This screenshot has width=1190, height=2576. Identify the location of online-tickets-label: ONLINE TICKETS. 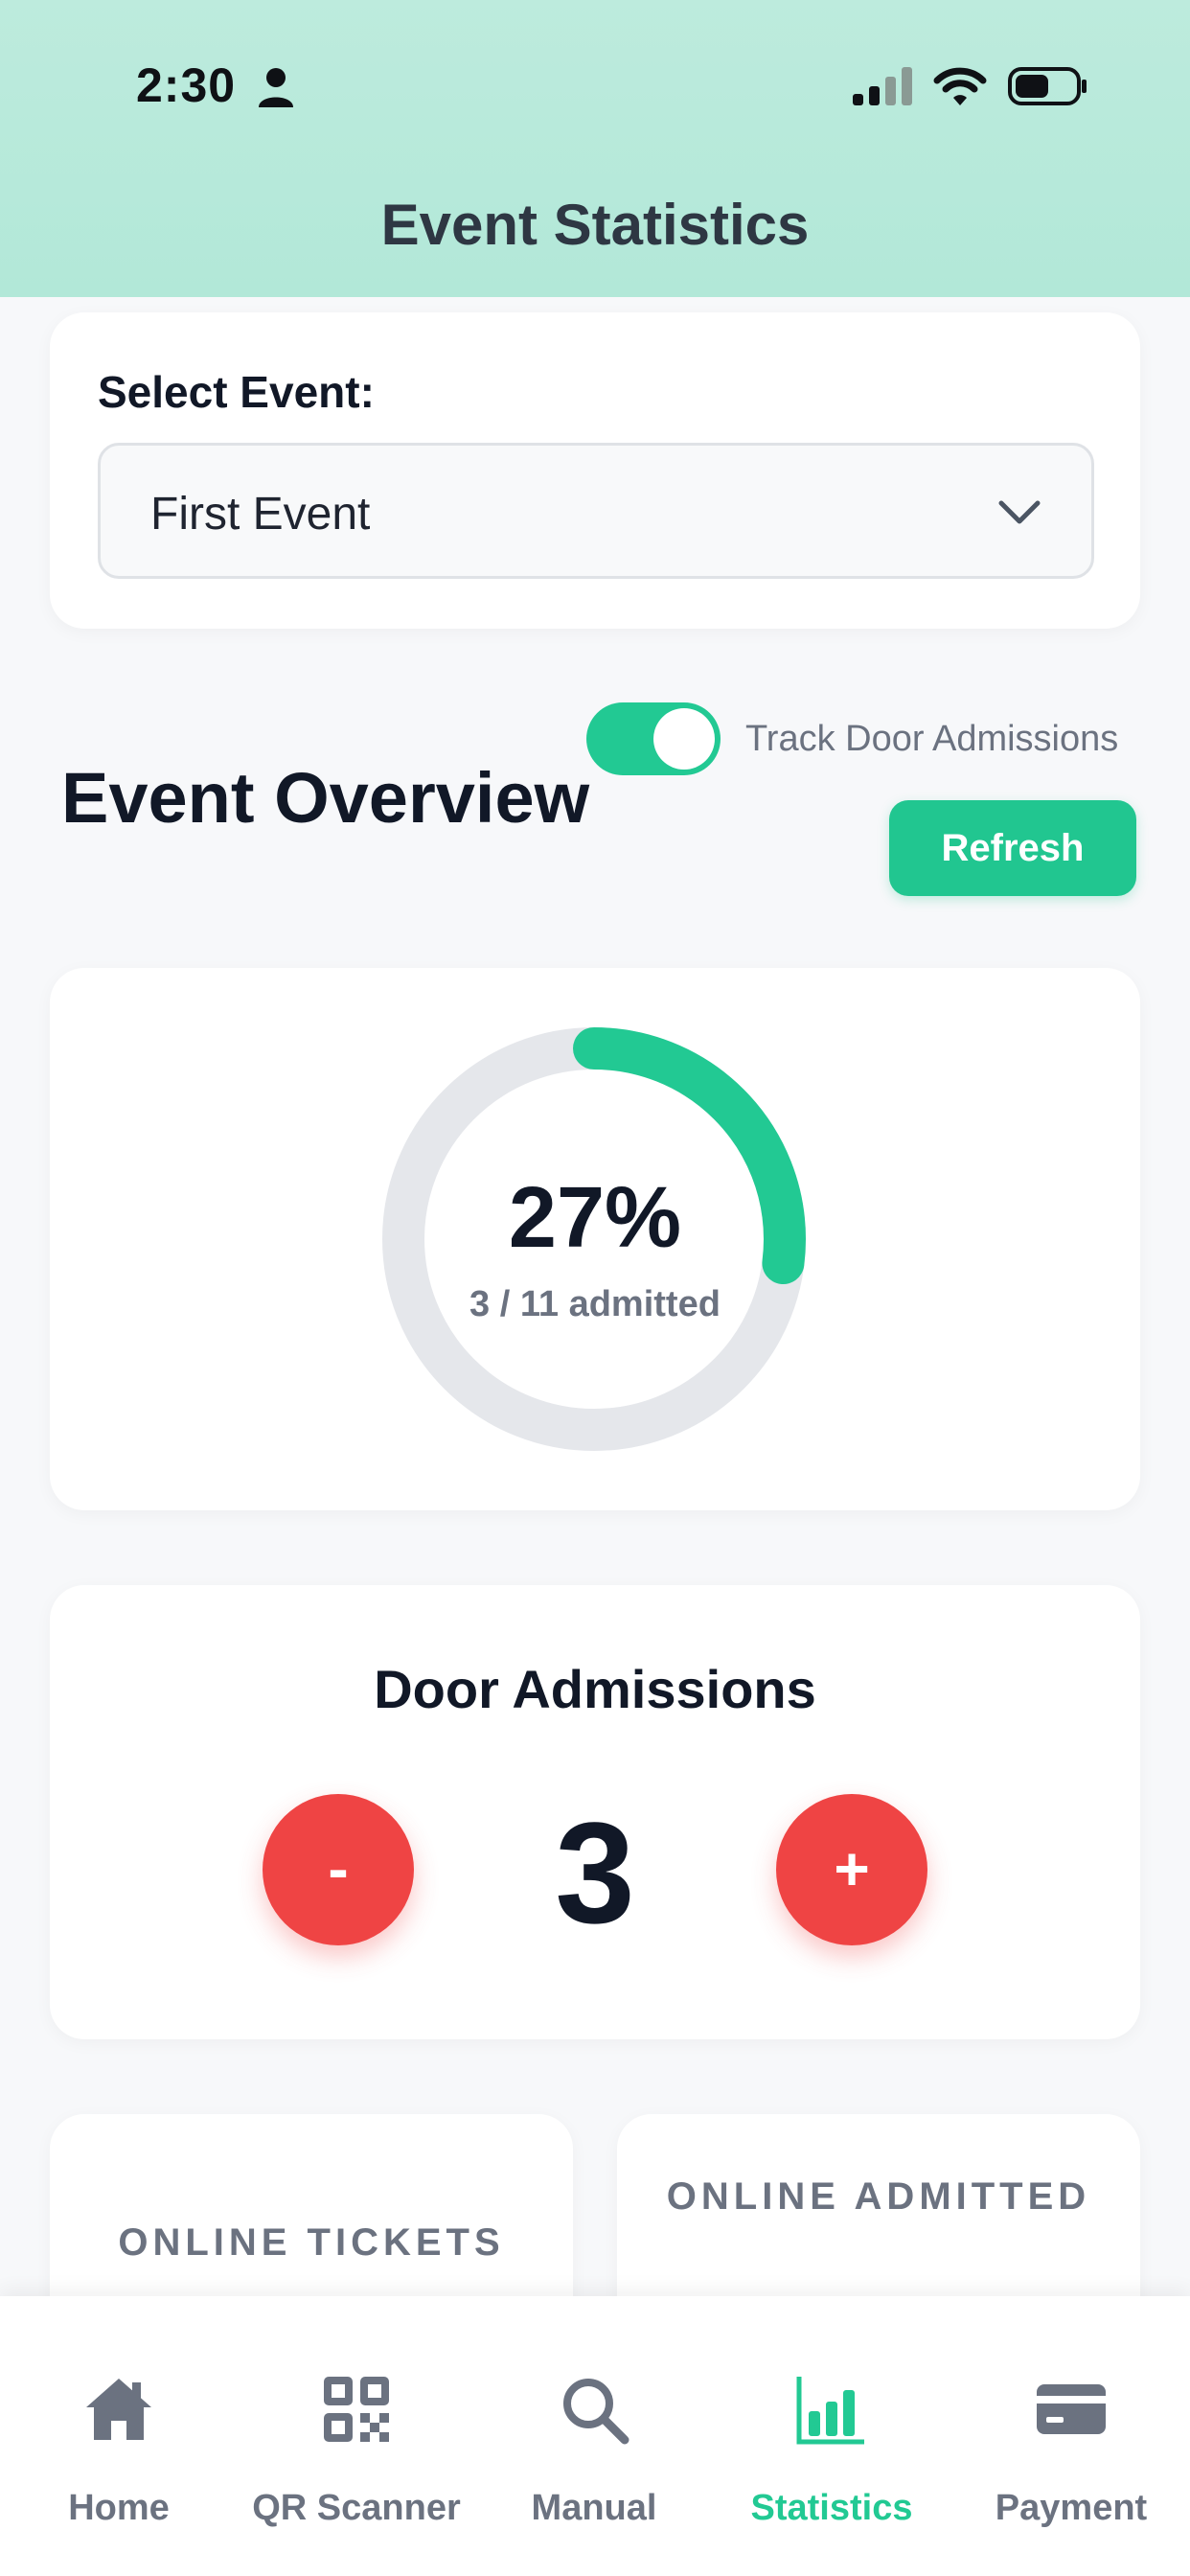
(311, 2242).